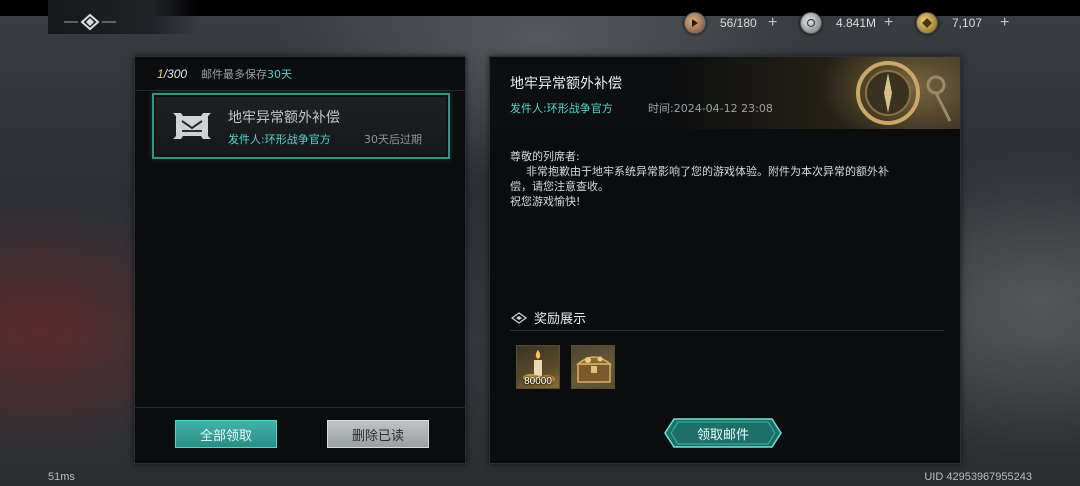 The width and height of the screenshot is (1080, 486). Describe the element at coordinates (378, 434) in the screenshot. I see `delete-read-button: 删除已读` at that location.